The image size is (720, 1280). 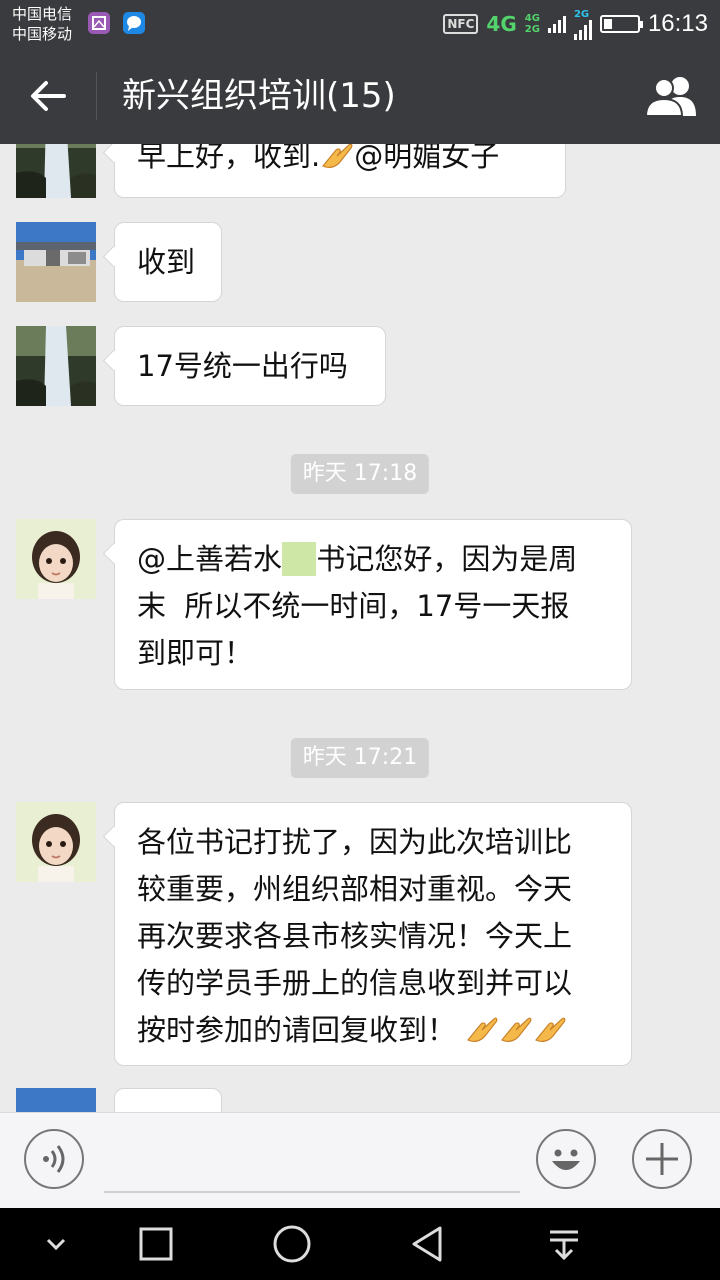 I want to click on message-bubble, so click(x=168, y=1100).